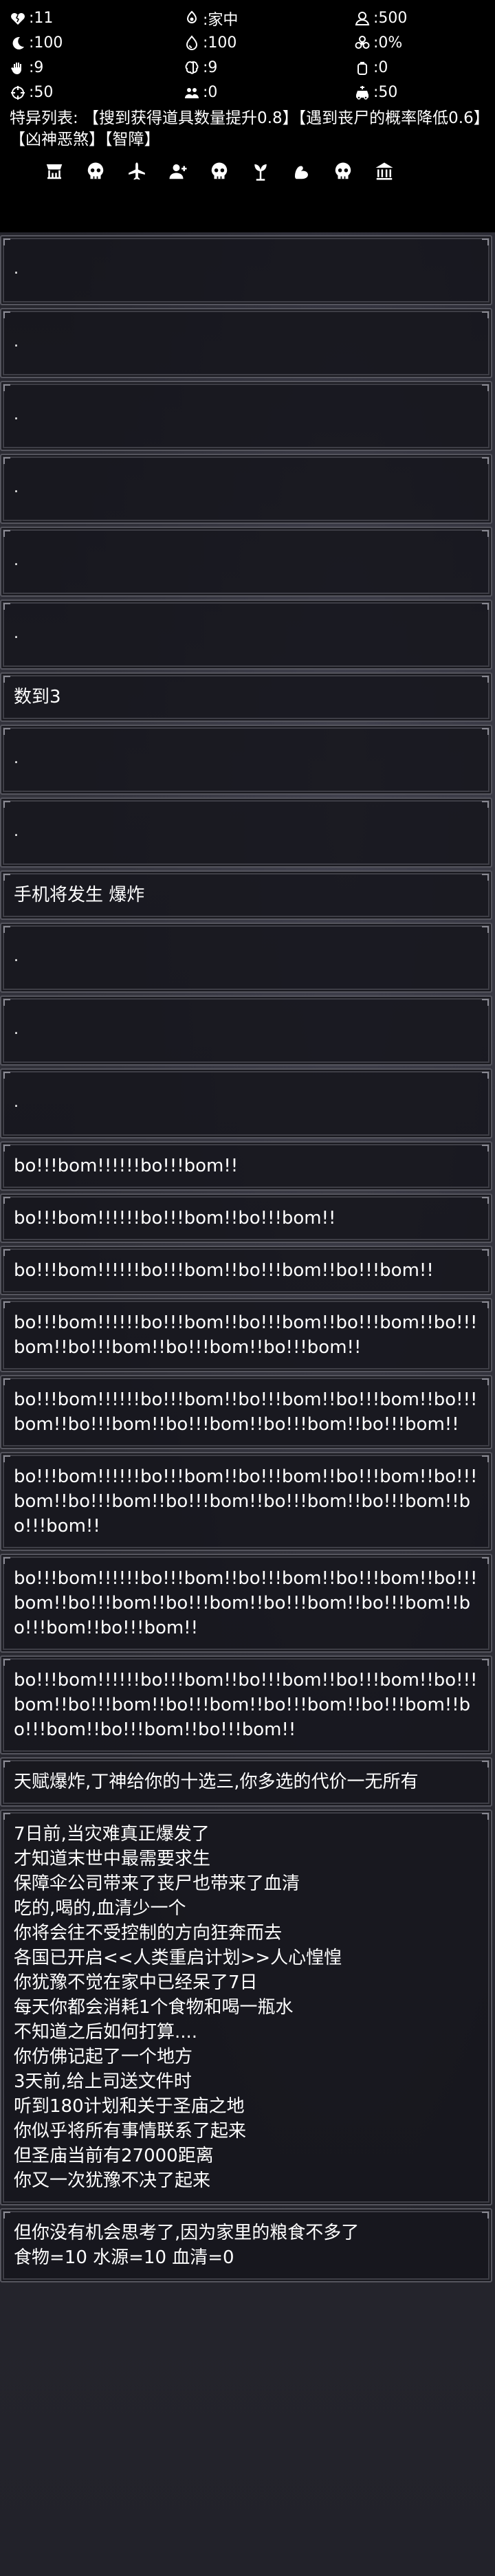  Describe the element at coordinates (18, 43) in the screenshot. I see `moon-icon` at that location.